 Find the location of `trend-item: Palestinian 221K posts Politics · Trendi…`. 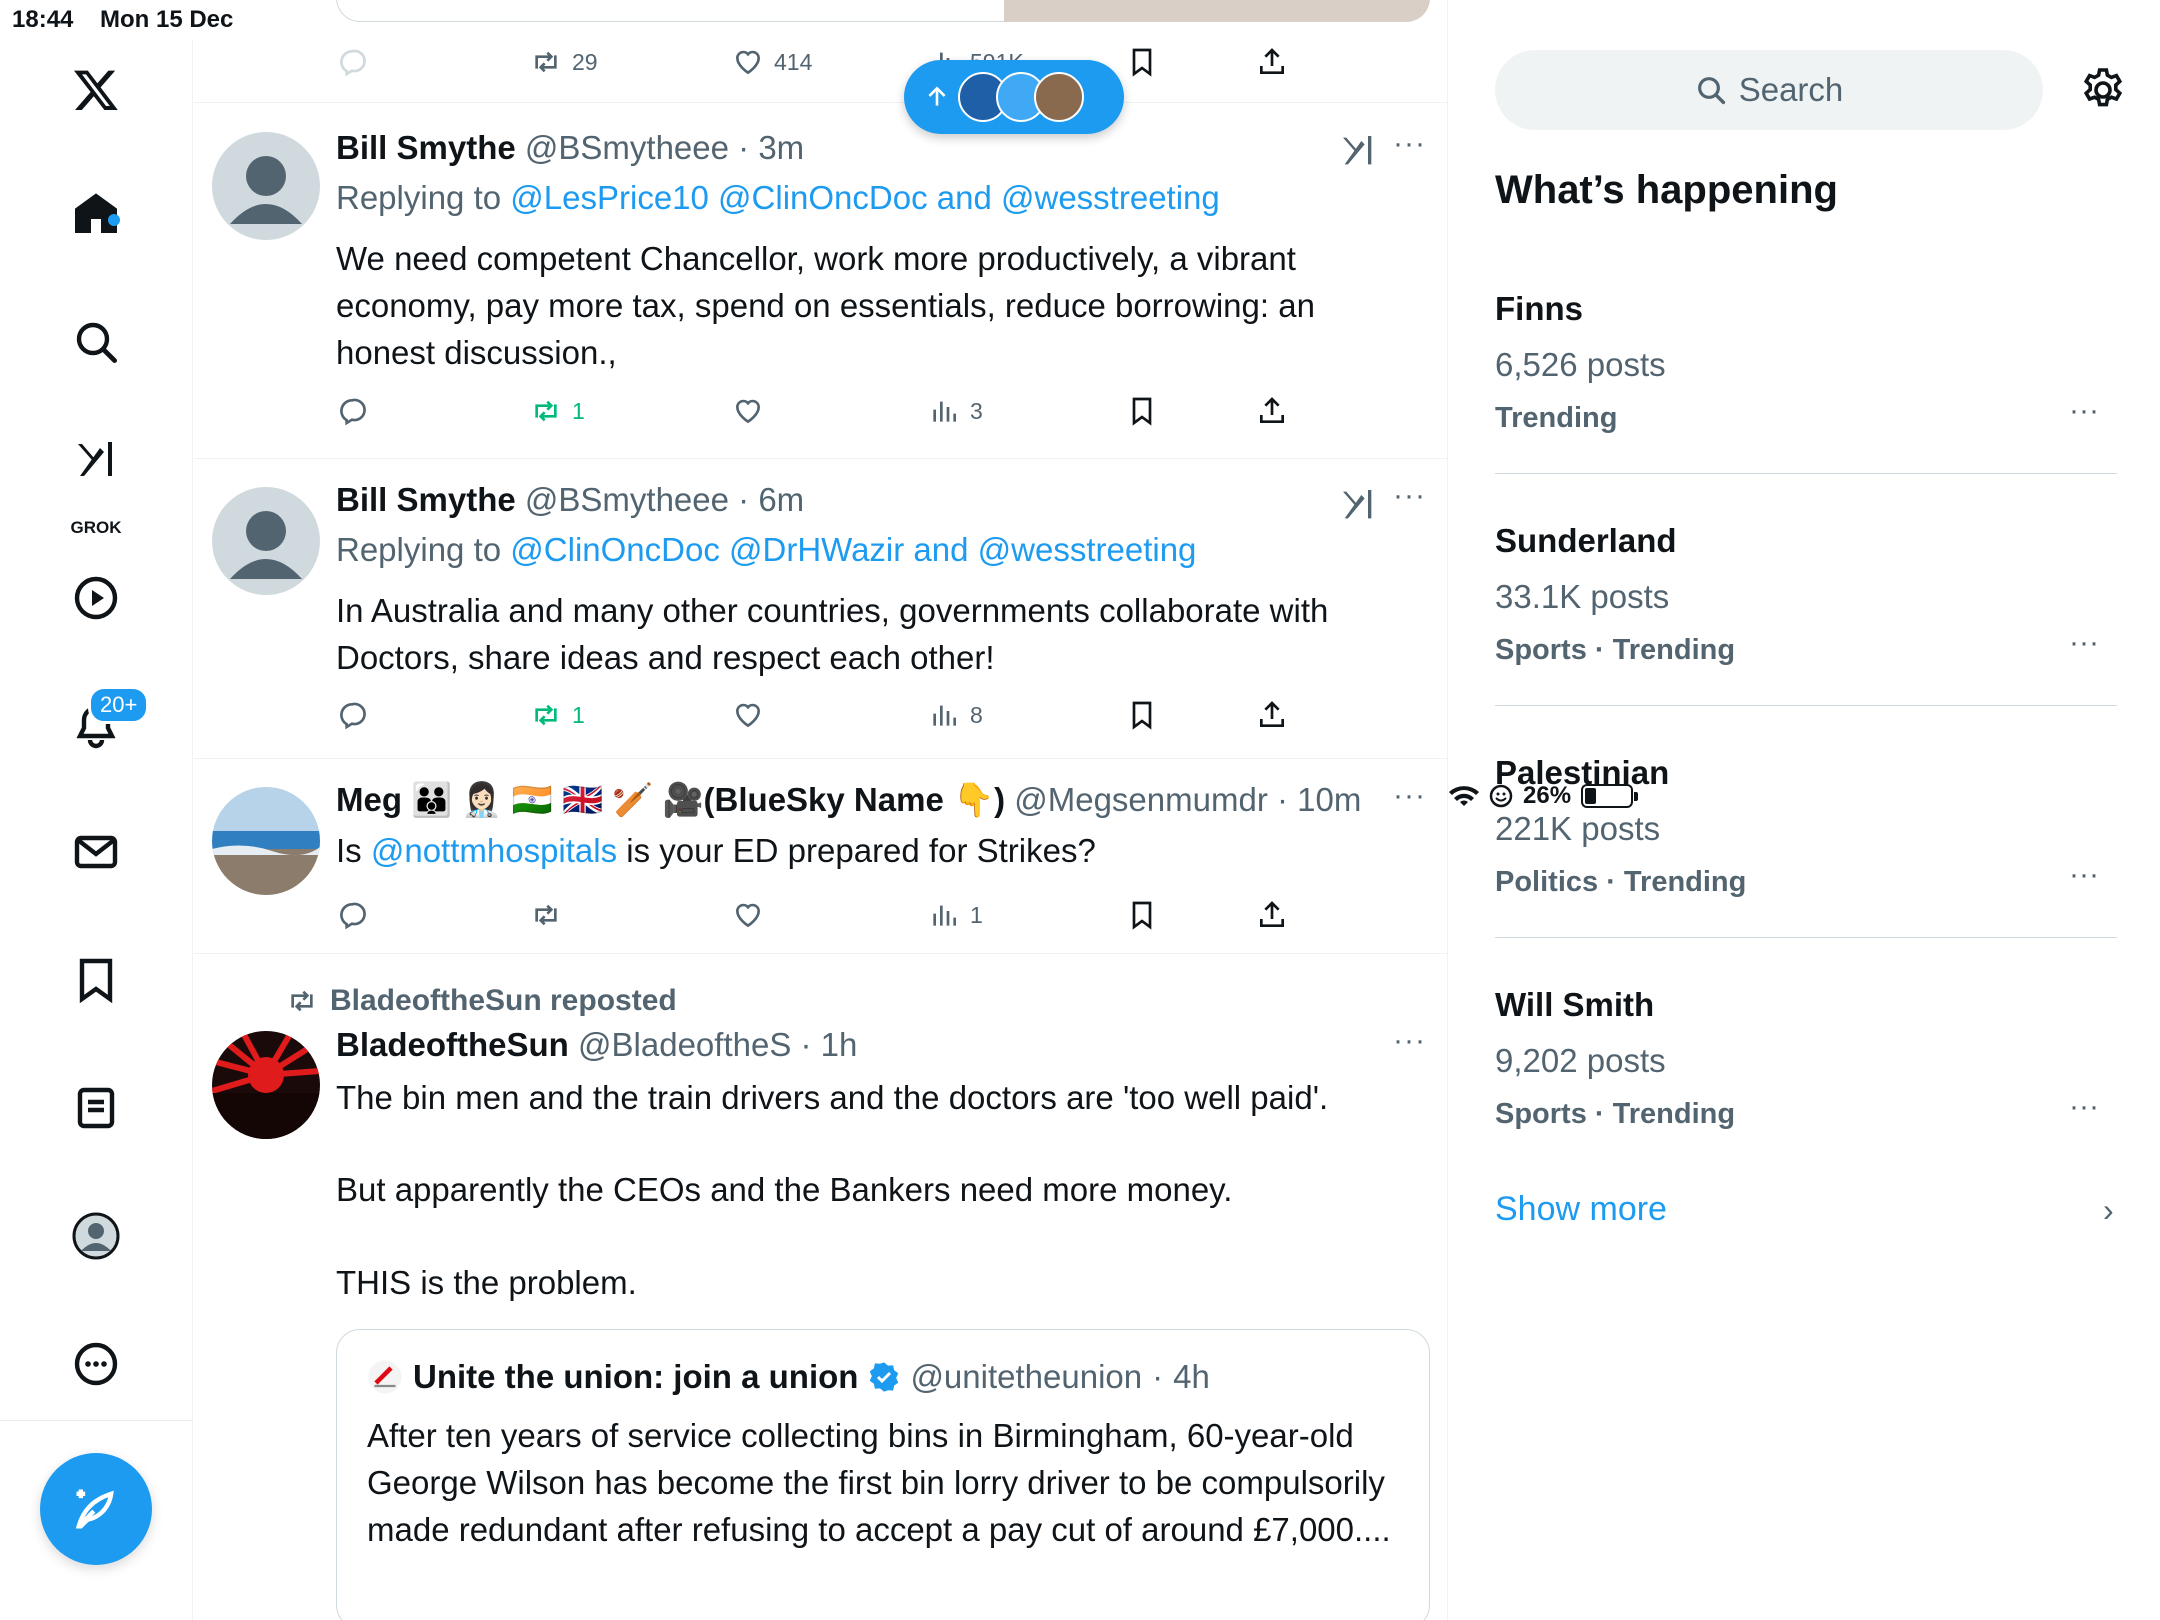

trend-item: Palestinian 221K posts Politics · Trendi… is located at coordinates (1806, 822).